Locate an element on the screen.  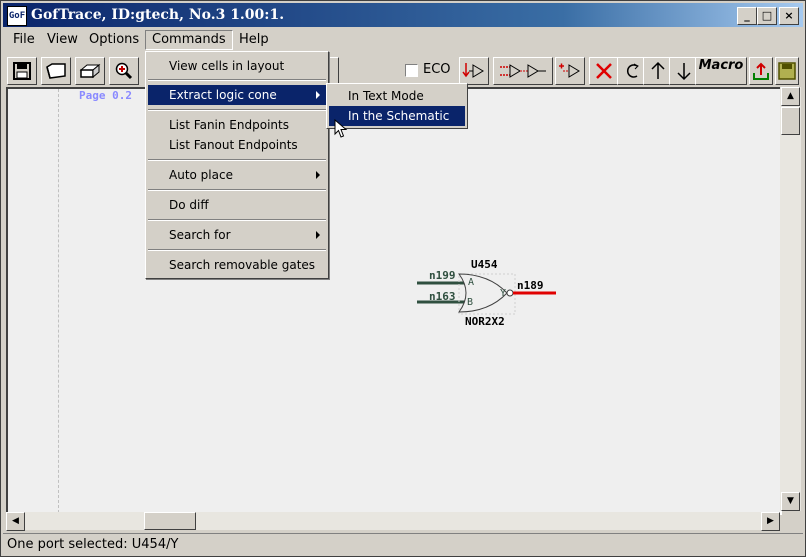
zoom-in-tool is located at coordinates (124, 71).